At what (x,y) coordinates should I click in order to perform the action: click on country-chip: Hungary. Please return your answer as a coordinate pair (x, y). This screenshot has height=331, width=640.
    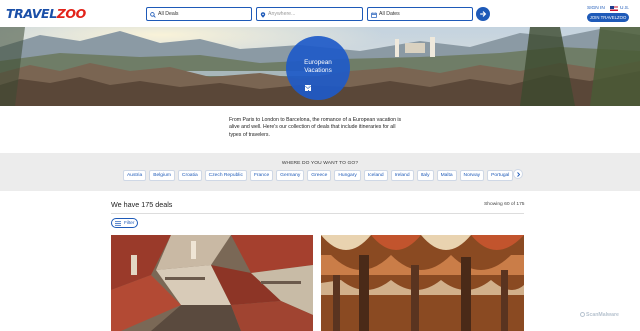
    Looking at the image, I should click on (347, 175).